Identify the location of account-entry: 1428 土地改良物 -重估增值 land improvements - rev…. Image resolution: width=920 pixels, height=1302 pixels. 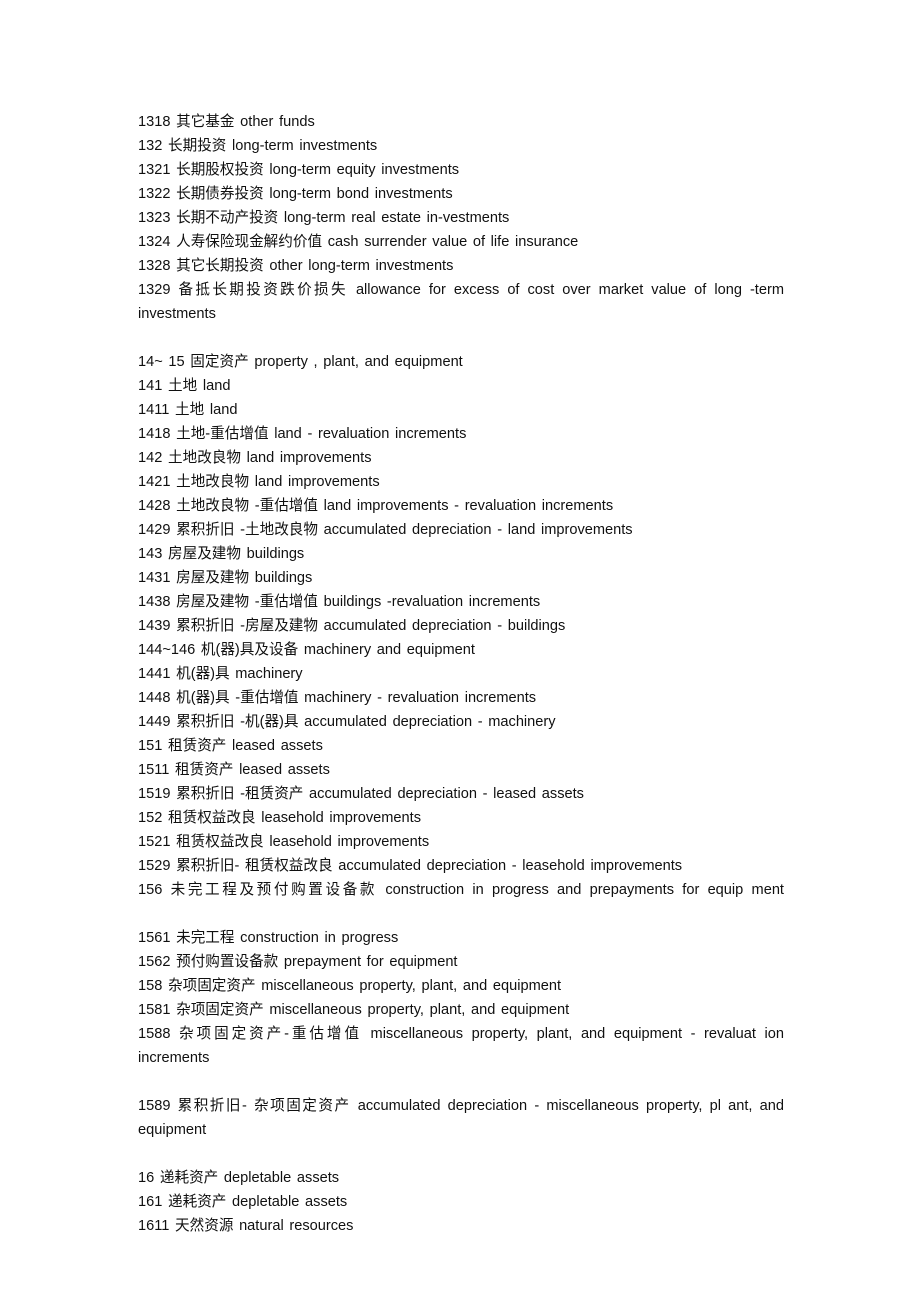
(376, 506).